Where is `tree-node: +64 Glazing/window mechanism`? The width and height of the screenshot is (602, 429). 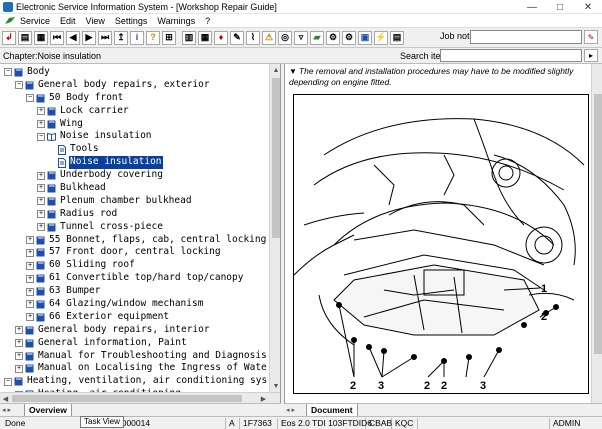 tree-node: +64 Glazing/window mechanism is located at coordinates (134, 304).